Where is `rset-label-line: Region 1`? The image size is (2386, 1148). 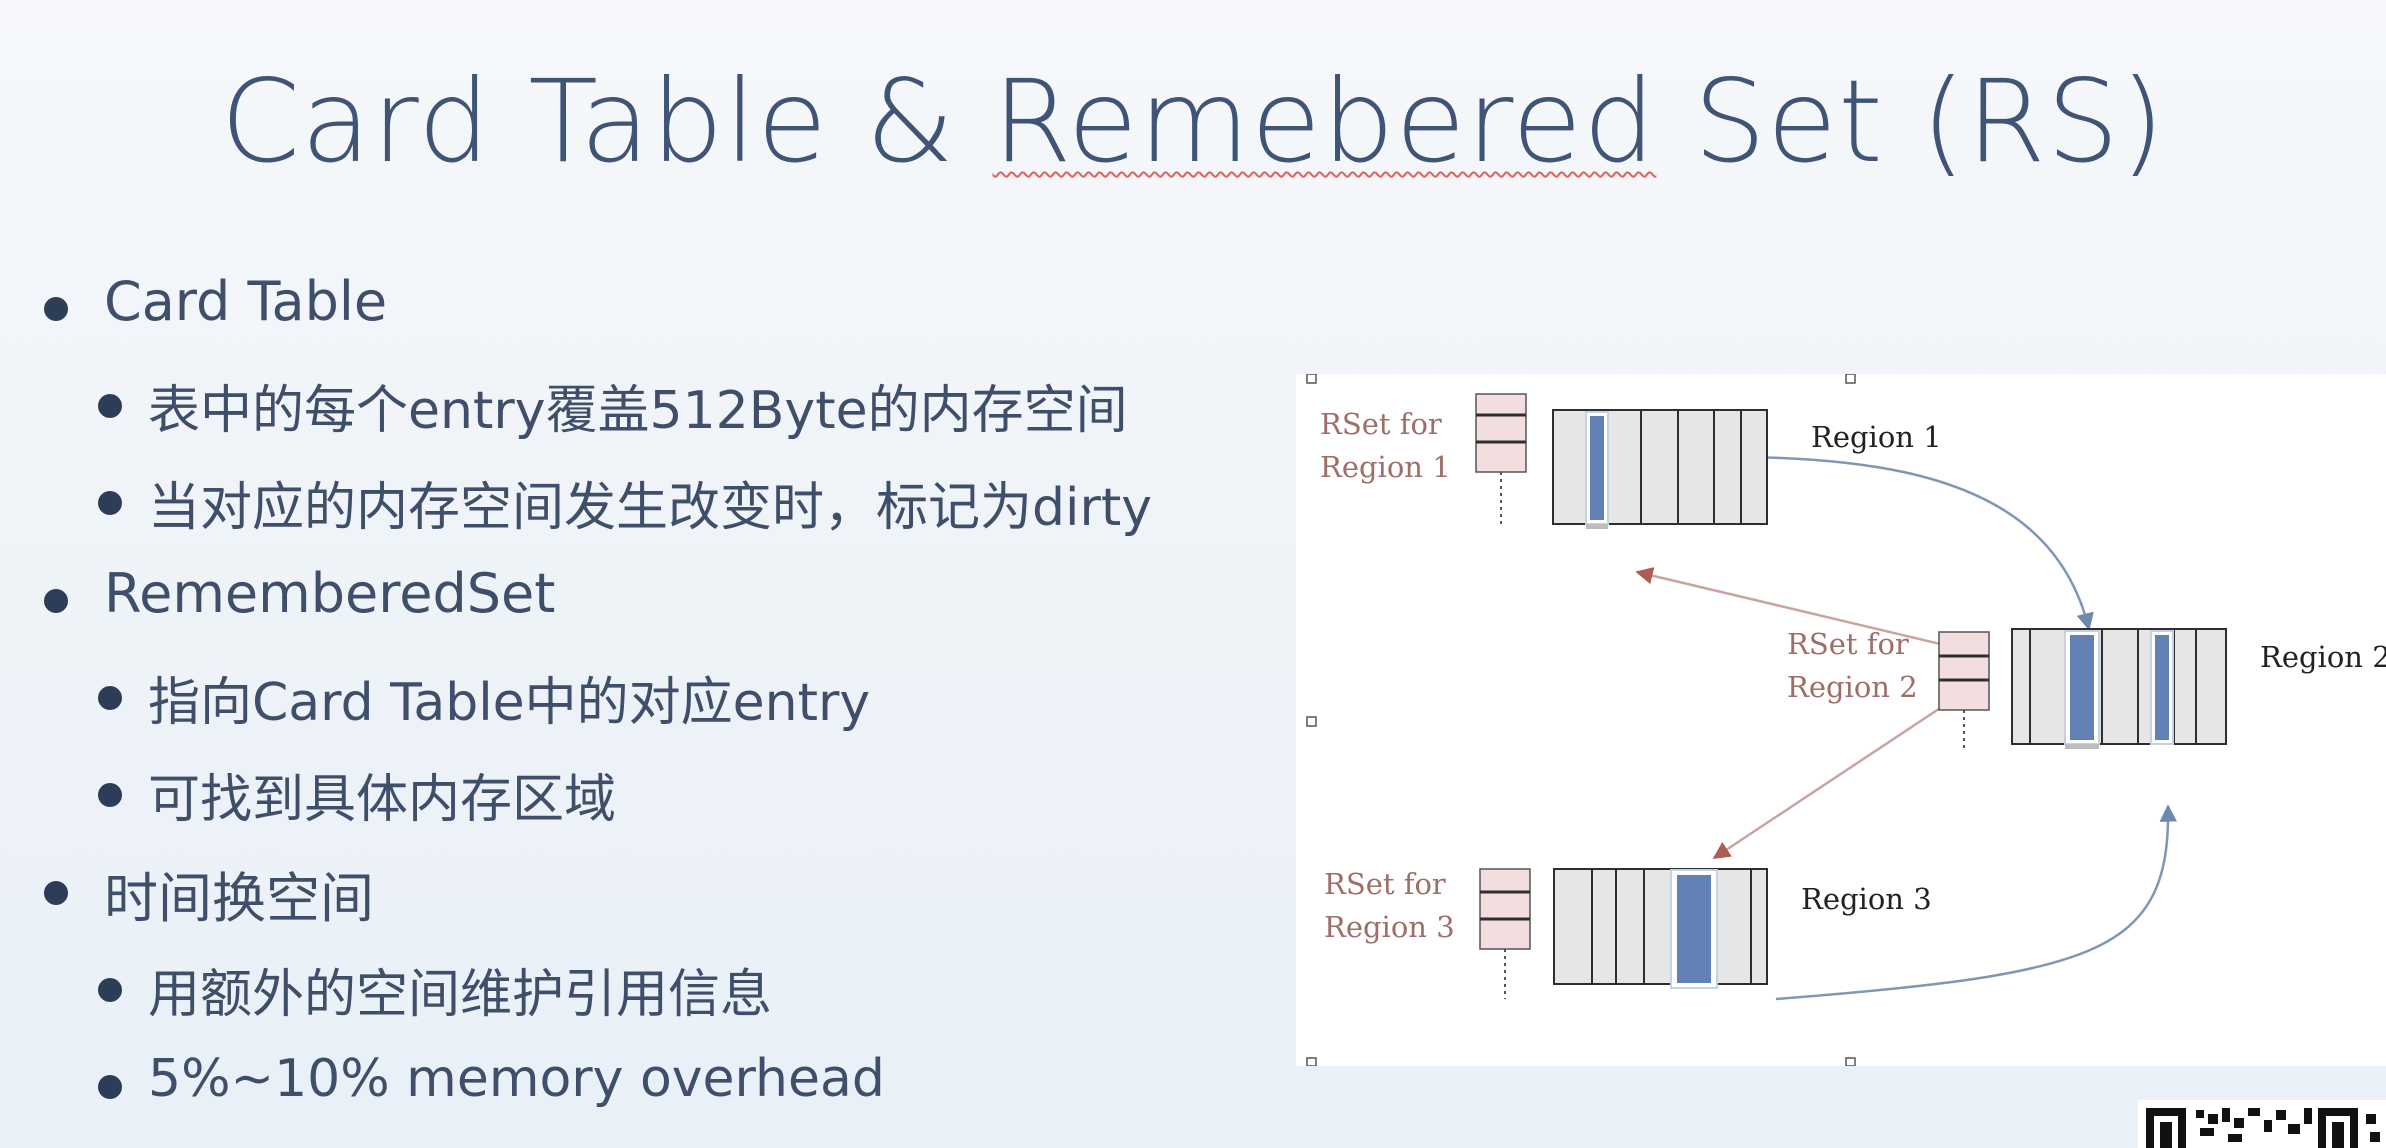
rset-label-line: Region 1 is located at coordinates (1385, 467).